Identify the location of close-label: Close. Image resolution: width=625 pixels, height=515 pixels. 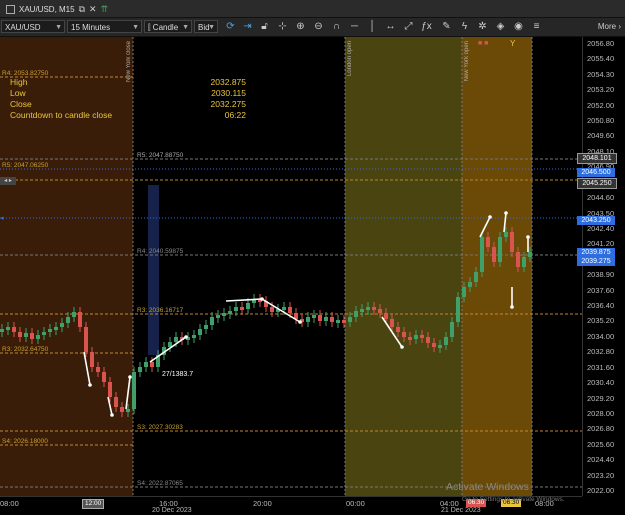
(21, 104).